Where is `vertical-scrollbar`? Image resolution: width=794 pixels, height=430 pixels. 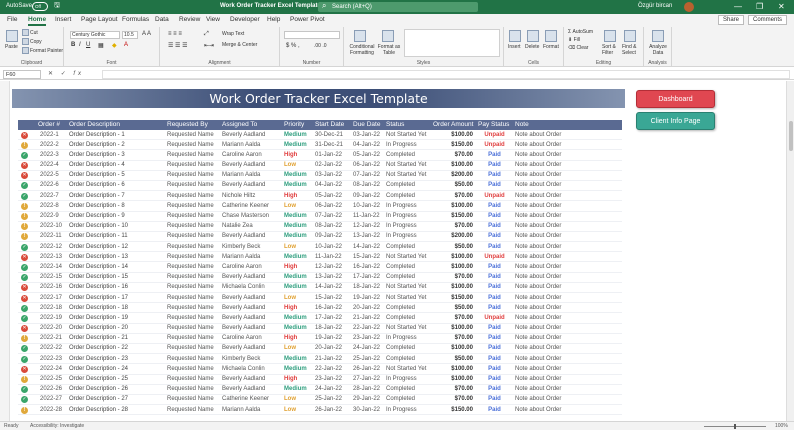 vertical-scrollbar is located at coordinates (790, 251).